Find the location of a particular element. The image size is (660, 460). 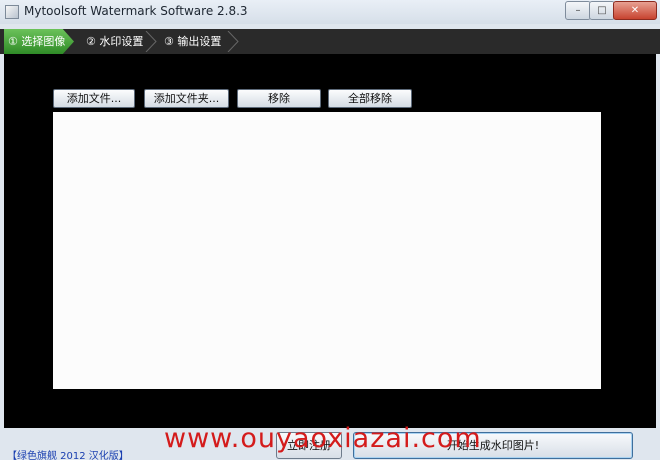

step-select-images: ① 选择图像 is located at coordinates (39, 41).